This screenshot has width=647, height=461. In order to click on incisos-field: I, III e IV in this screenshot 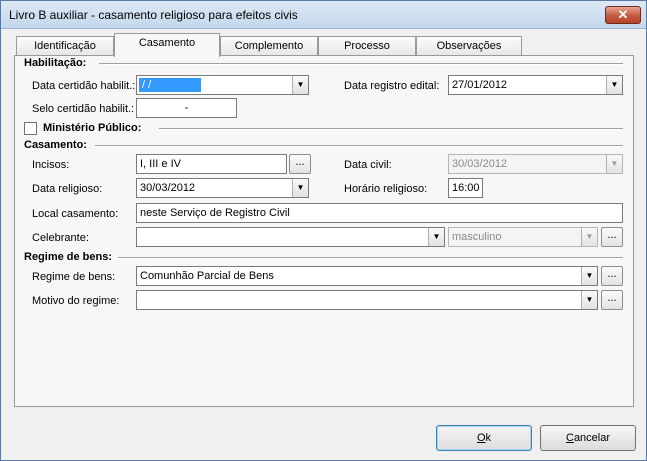, I will do `click(211, 164)`.